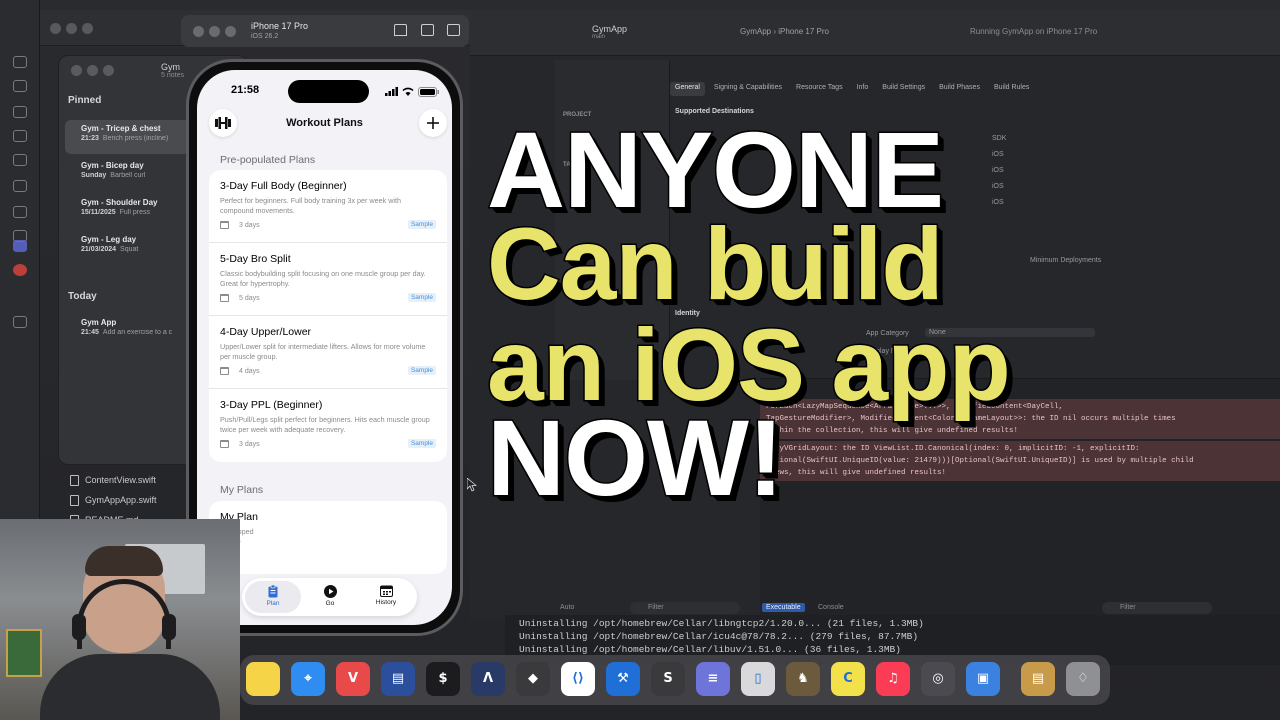 The width and height of the screenshot is (1280, 720). I want to click on plan-days: 3 days, so click(249, 444).